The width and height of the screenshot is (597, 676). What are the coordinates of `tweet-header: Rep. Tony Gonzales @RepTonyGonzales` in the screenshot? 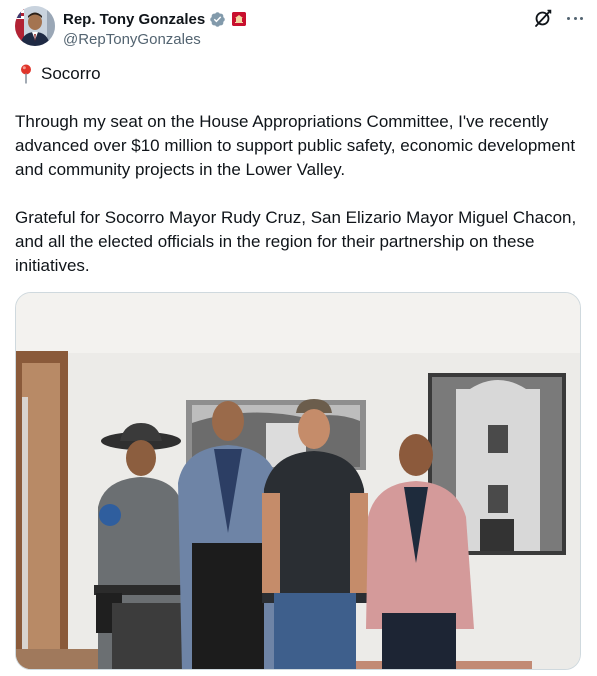 It's located at (300, 28).